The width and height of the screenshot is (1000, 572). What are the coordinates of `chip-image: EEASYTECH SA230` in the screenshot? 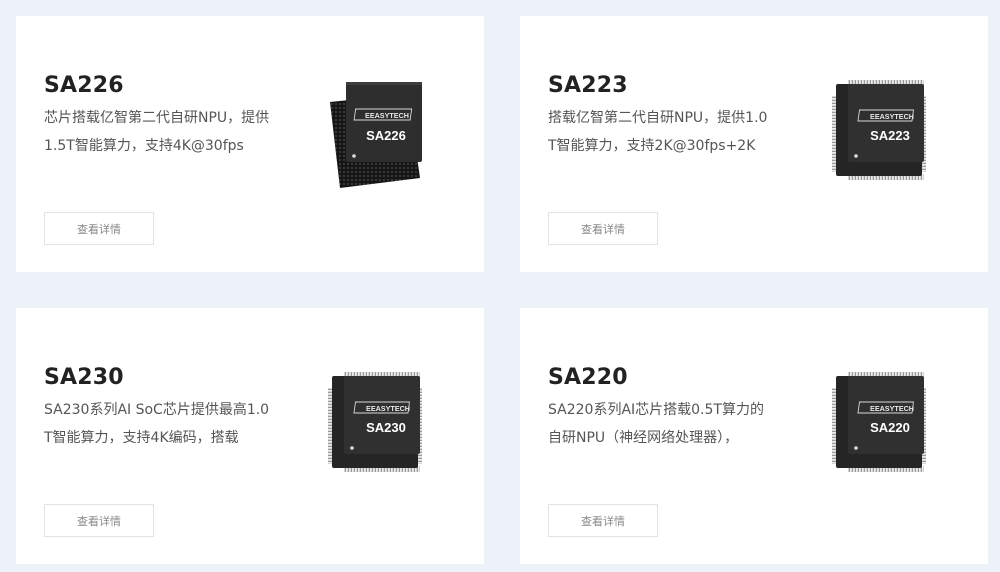 It's located at (375, 422).